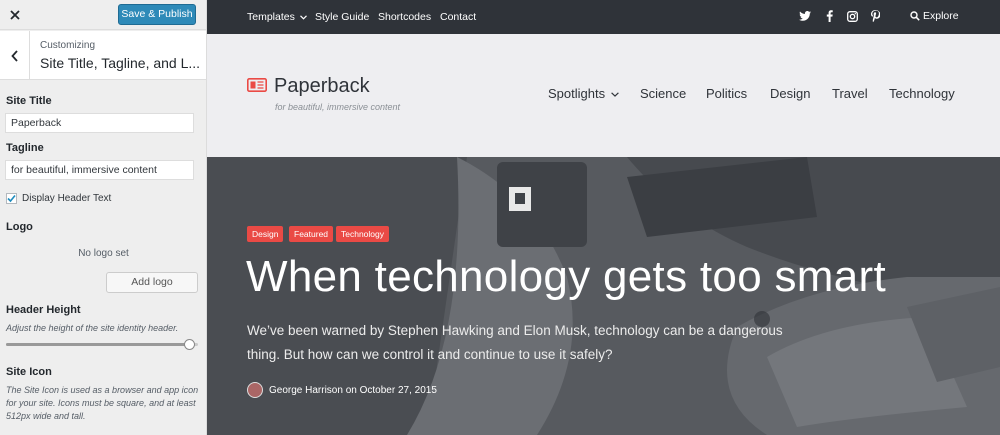  I want to click on site-title: Paperback, so click(322, 86).